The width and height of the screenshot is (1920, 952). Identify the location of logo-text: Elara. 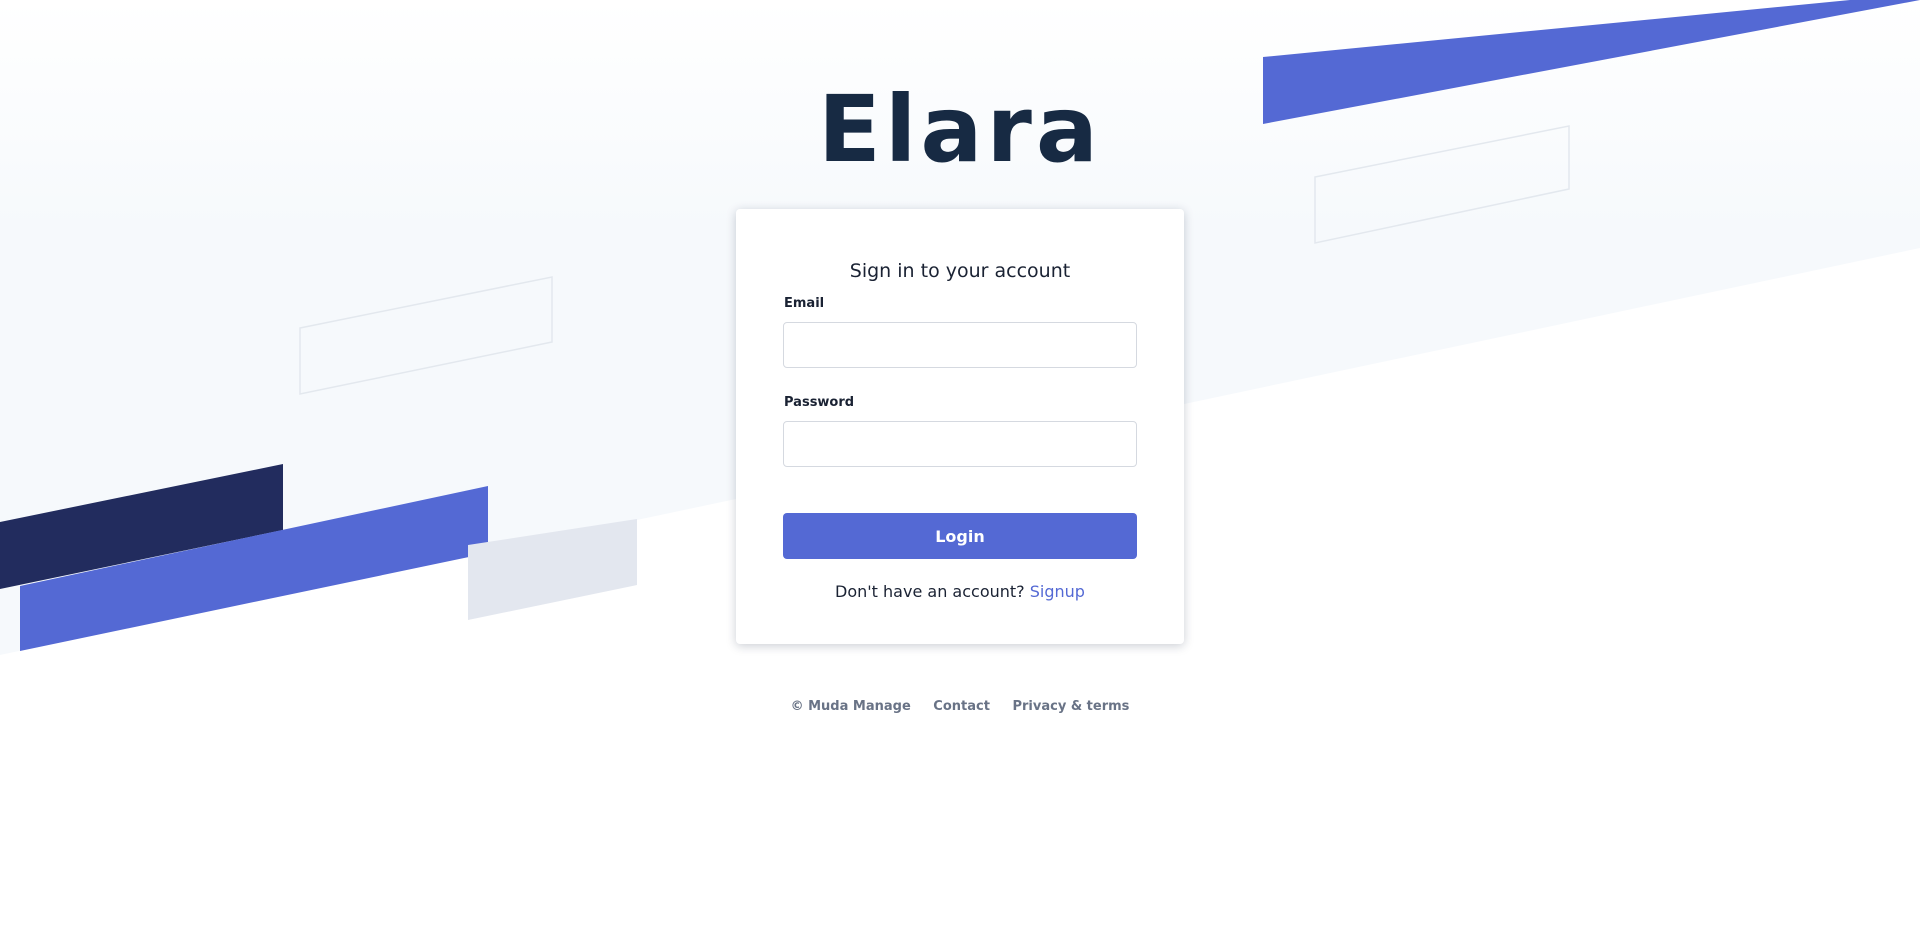
(960, 129).